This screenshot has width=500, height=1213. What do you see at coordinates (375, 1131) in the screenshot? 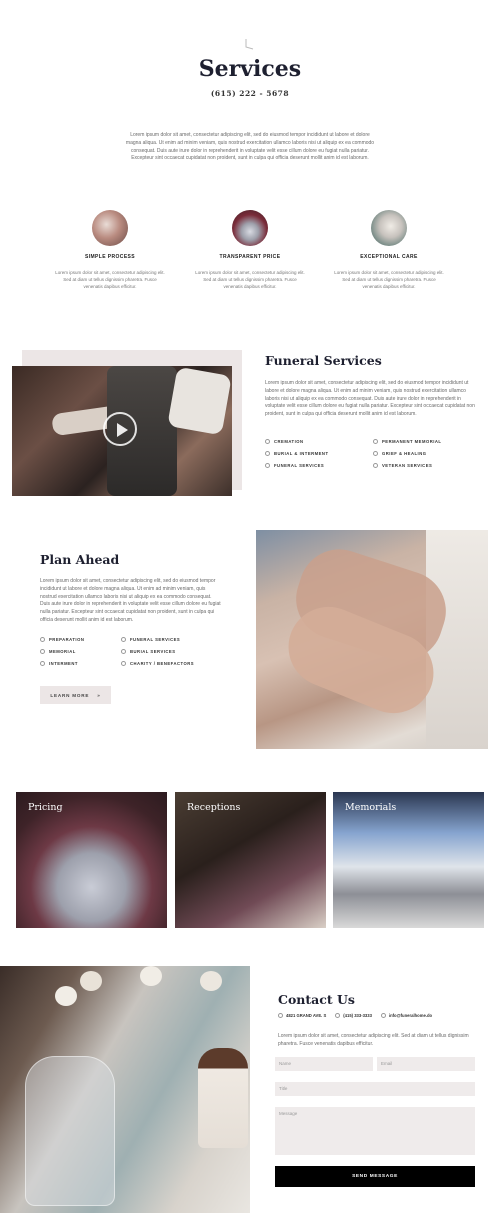
I see `message-field: Message` at bounding box center [375, 1131].